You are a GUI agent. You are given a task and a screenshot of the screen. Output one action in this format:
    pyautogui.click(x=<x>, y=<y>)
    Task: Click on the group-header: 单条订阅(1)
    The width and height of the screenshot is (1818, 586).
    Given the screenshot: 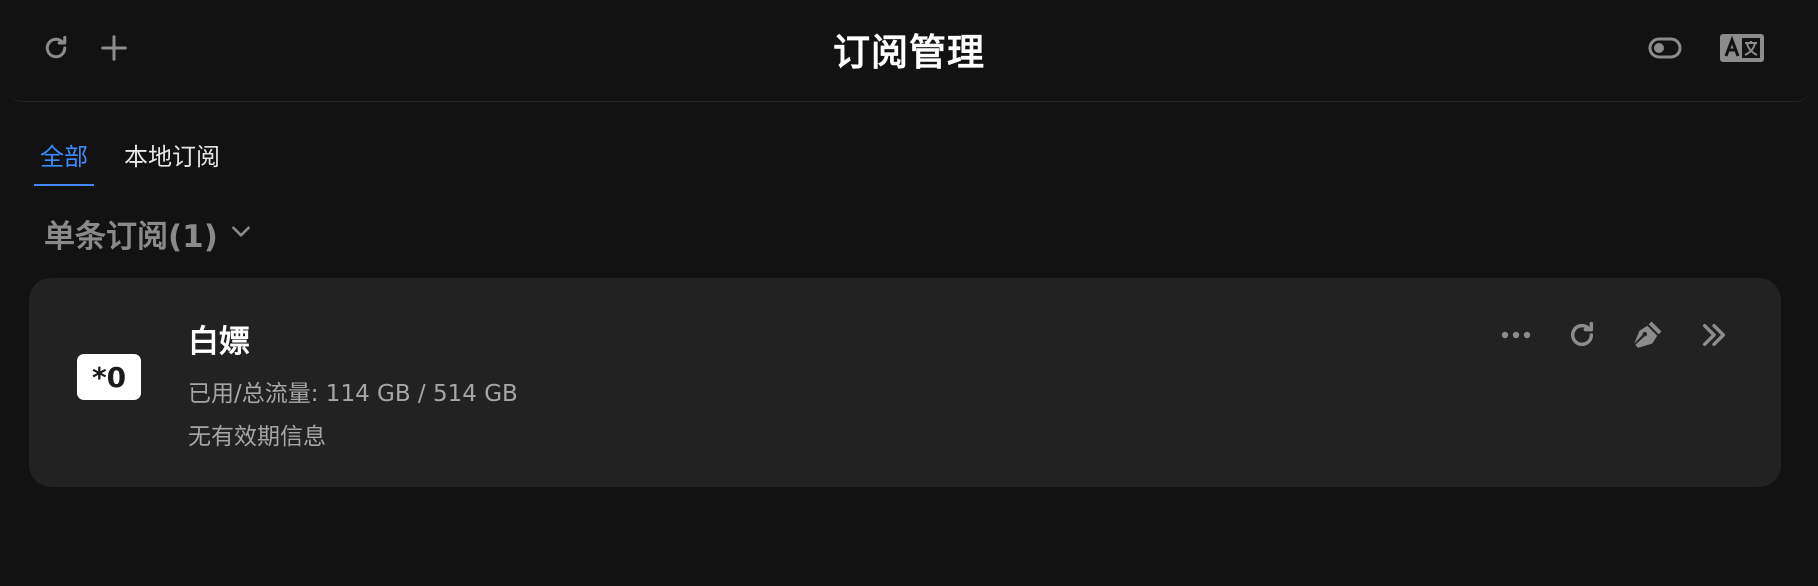 What is the action you would take?
    pyautogui.click(x=149, y=233)
    